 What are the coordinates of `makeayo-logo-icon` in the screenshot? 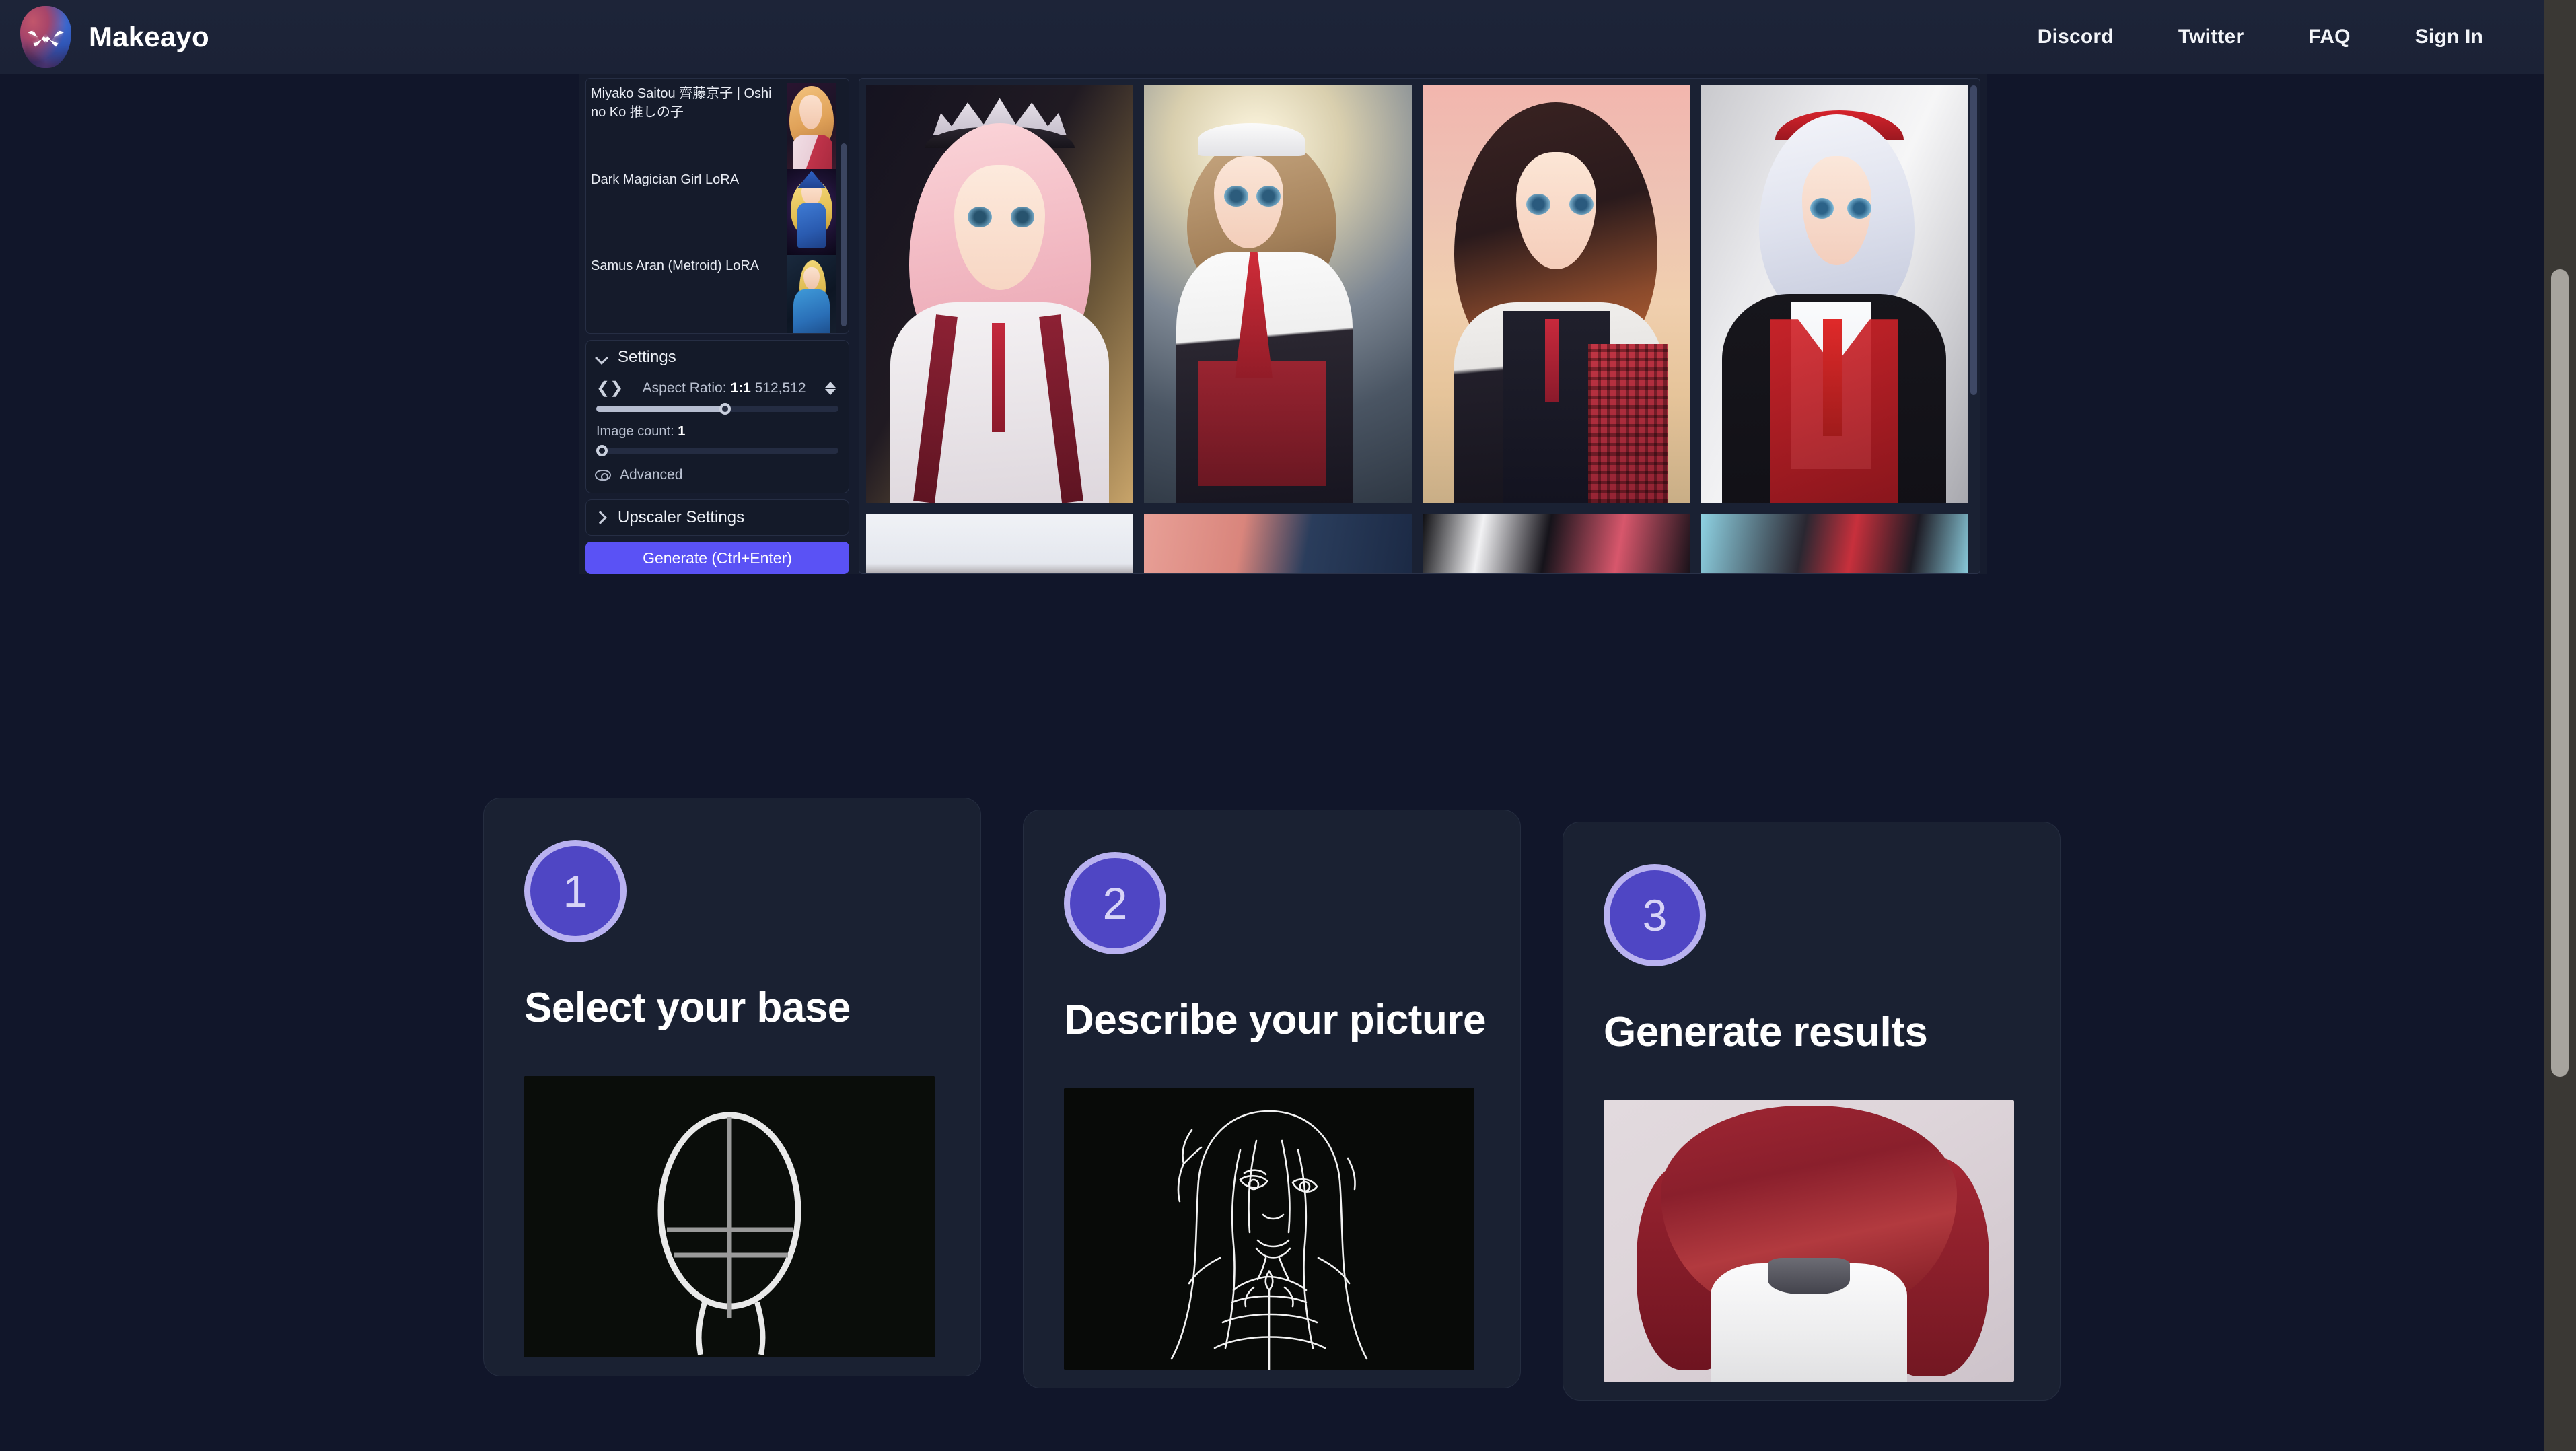 It's located at (45, 37).